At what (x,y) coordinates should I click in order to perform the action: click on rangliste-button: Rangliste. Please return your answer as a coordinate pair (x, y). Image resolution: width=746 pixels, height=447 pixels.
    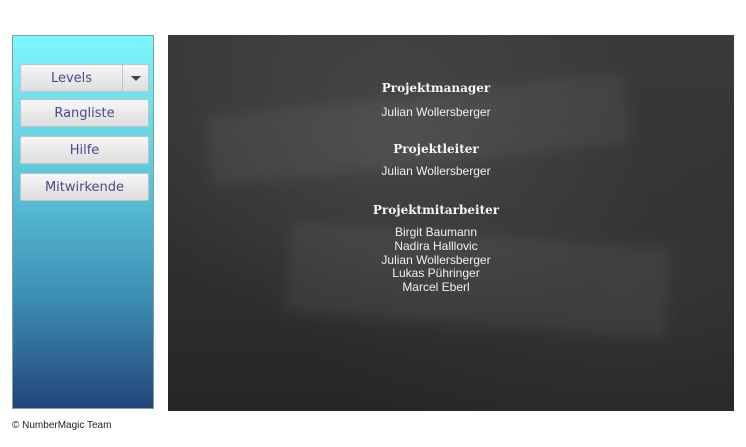
    Looking at the image, I should click on (84, 113).